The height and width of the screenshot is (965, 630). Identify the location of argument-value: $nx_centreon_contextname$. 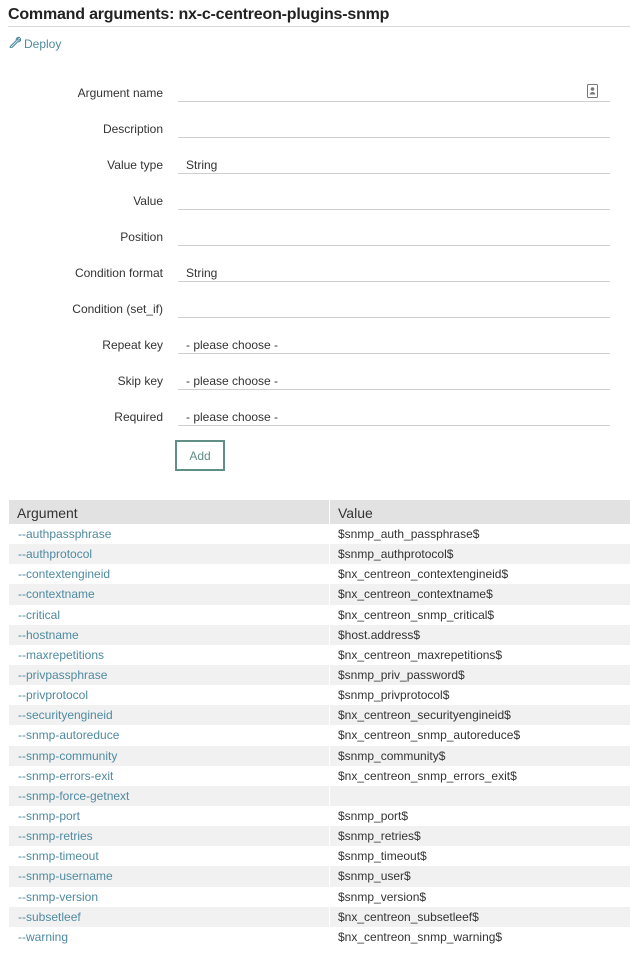
(415, 594).